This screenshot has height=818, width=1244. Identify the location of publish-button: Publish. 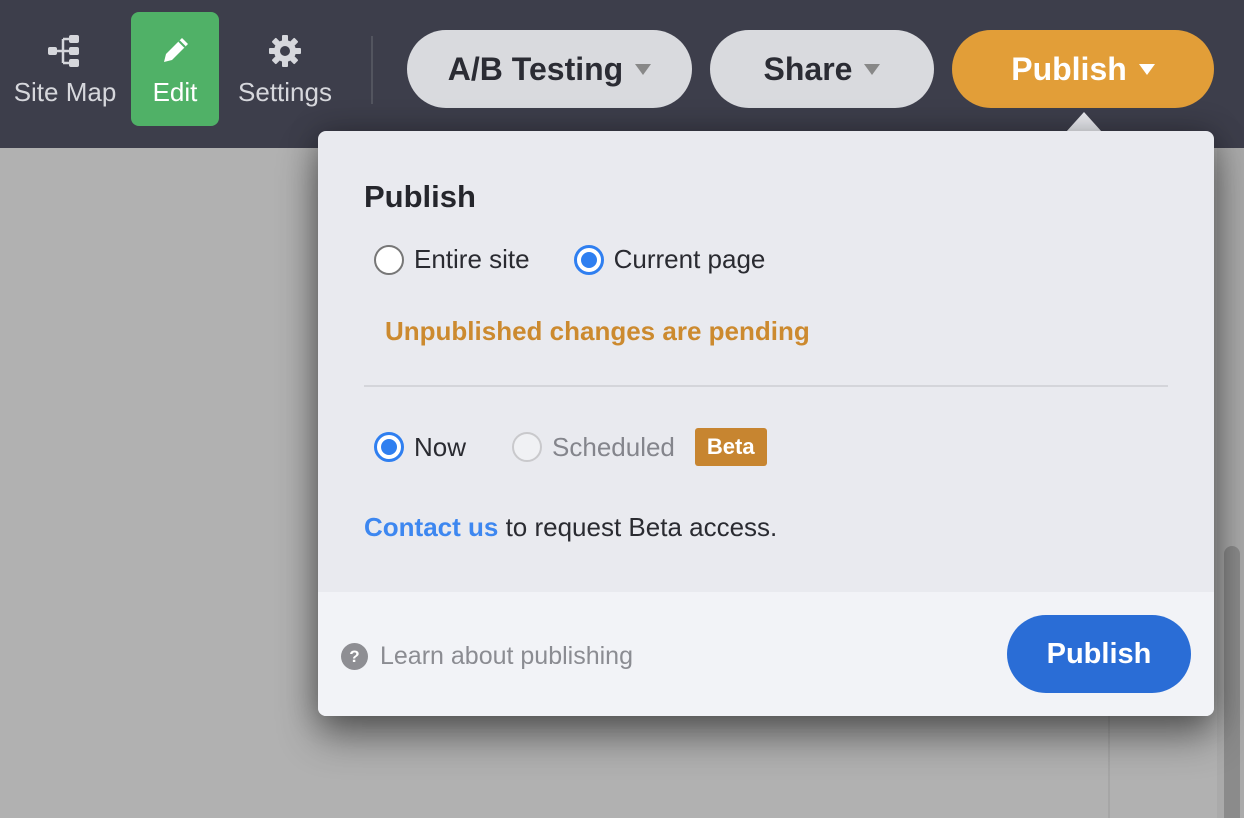
(1099, 654).